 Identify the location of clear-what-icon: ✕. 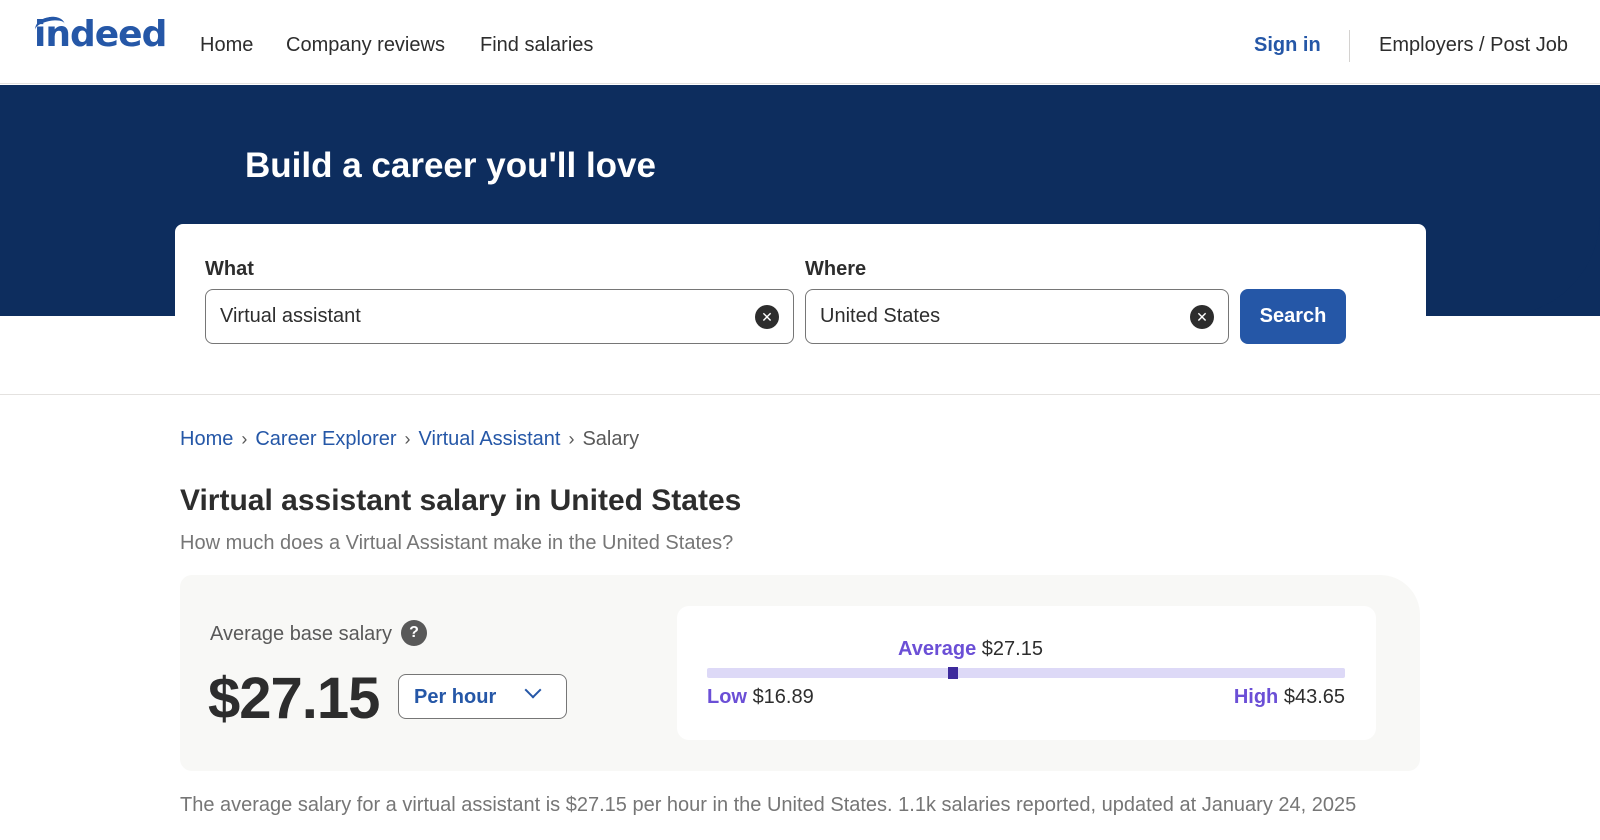
(767, 317).